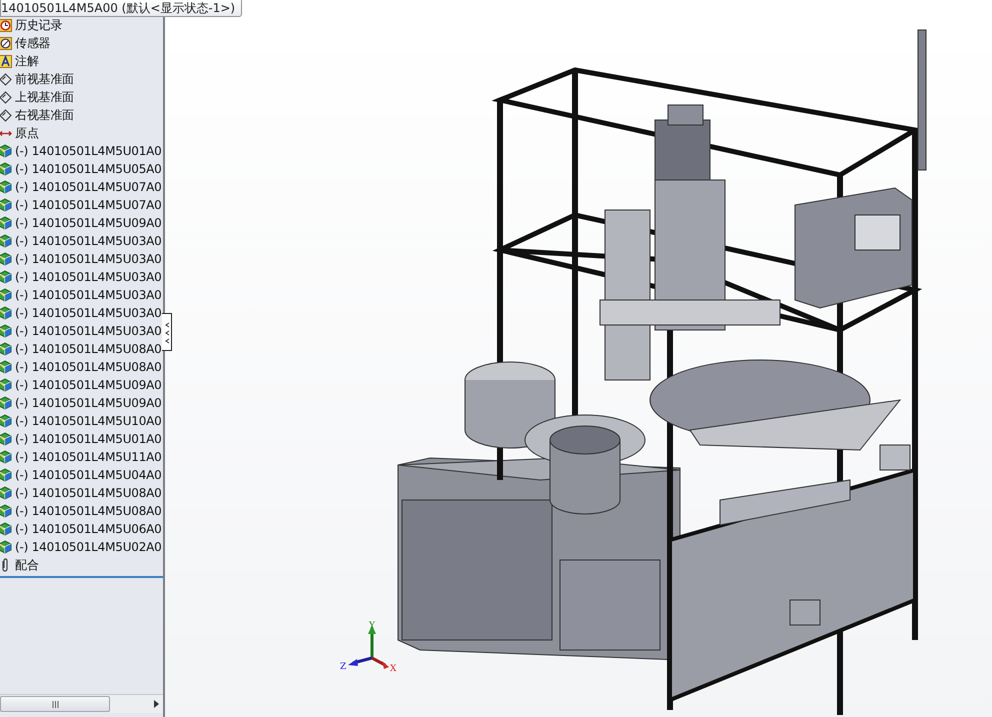 The width and height of the screenshot is (992, 717). Describe the element at coordinates (44, 79) in the screenshot. I see `tree-item-label: 前视基准面` at that location.